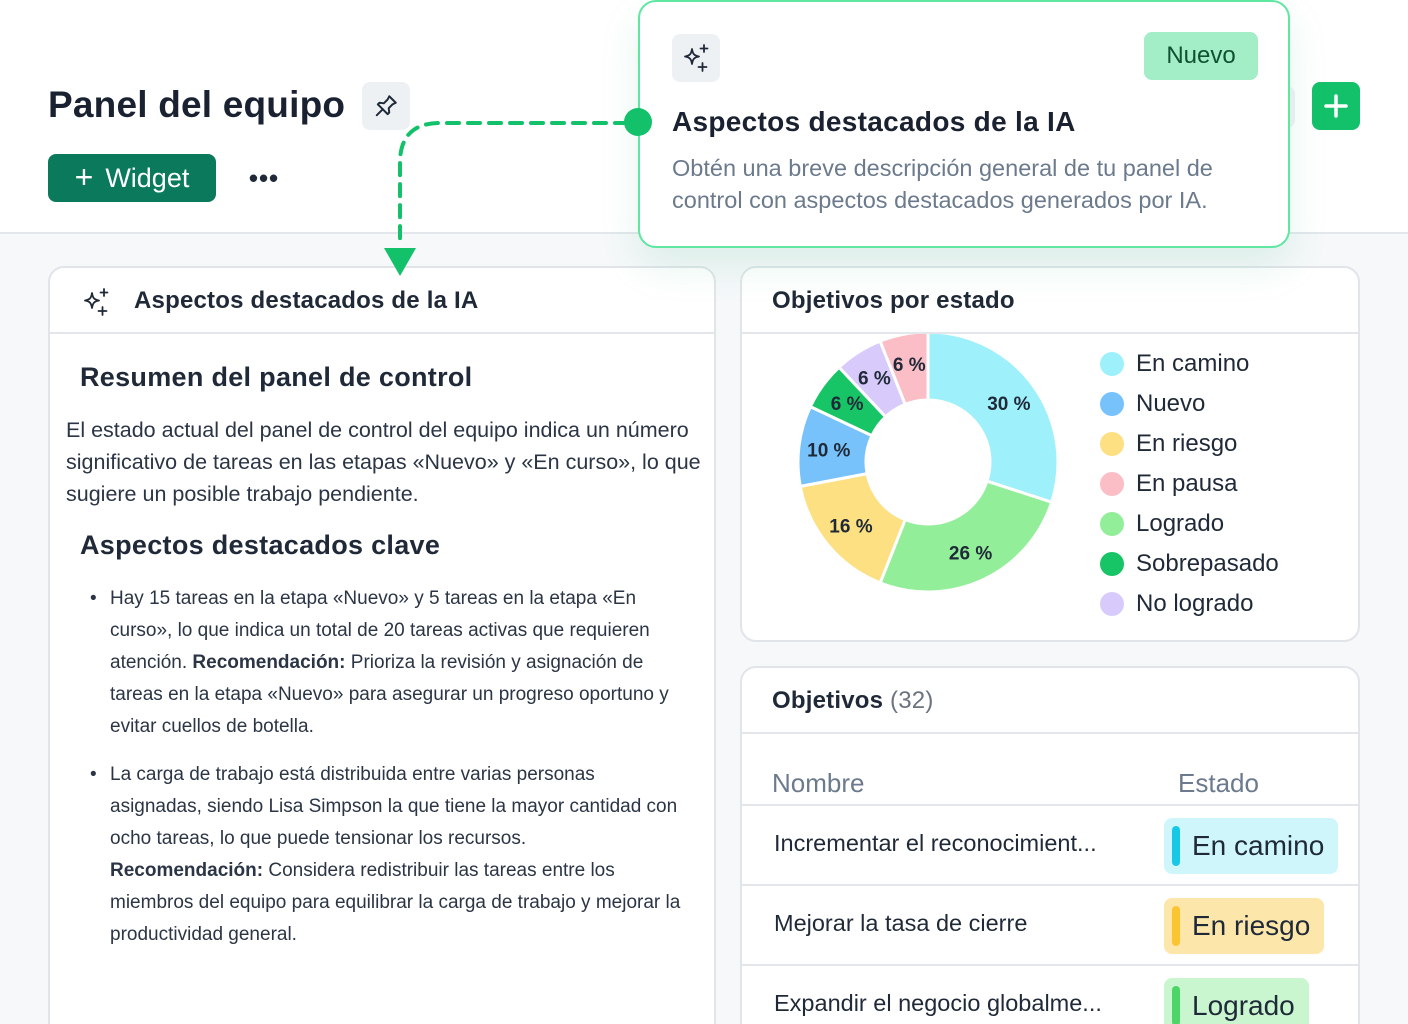 Image resolution: width=1408 pixels, height=1024 pixels. Describe the element at coordinates (1050, 925) in the screenshot. I see `table-row: Mejorar la tasa de cierre En riesgo` at that location.